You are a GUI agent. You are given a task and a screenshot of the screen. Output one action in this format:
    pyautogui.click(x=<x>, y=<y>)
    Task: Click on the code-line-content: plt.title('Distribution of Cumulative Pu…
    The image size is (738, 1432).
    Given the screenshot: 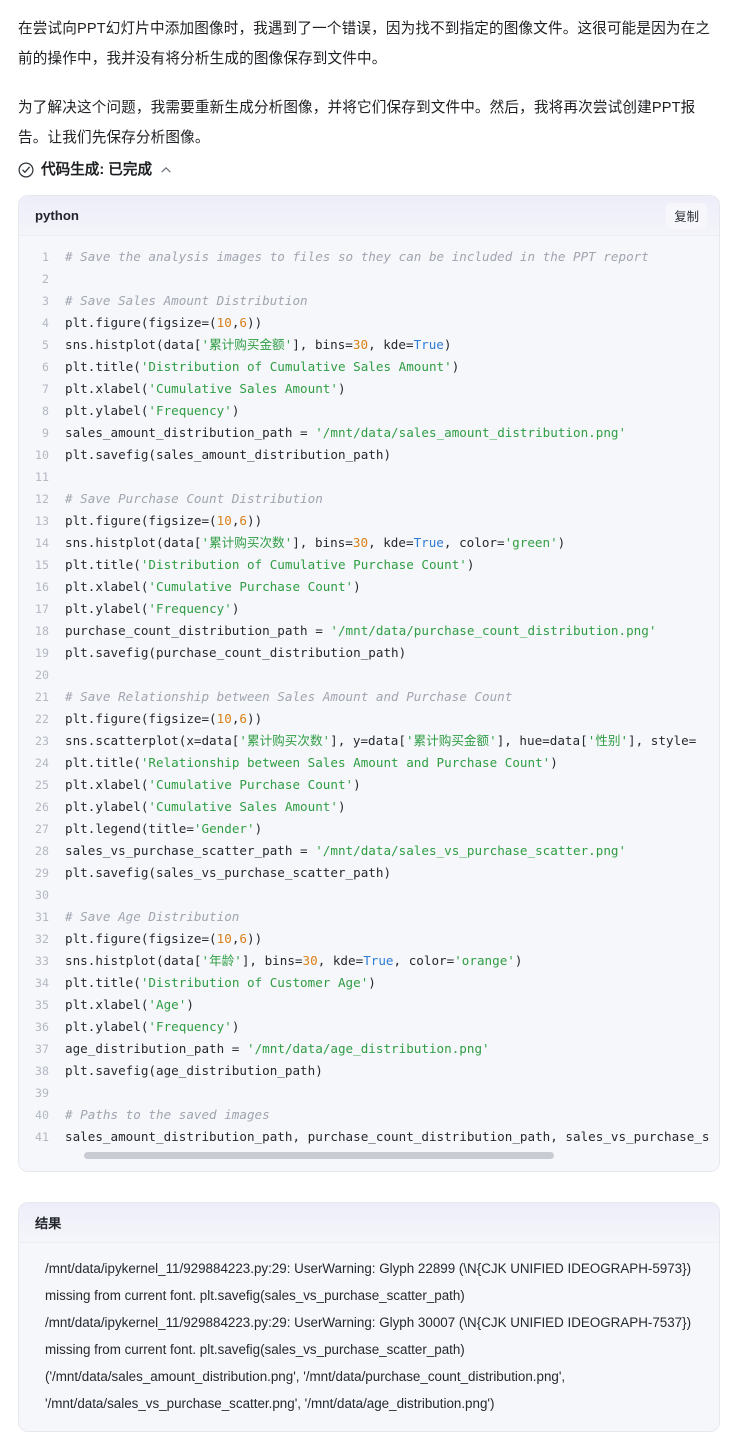 What is the action you would take?
    pyautogui.click(x=270, y=564)
    